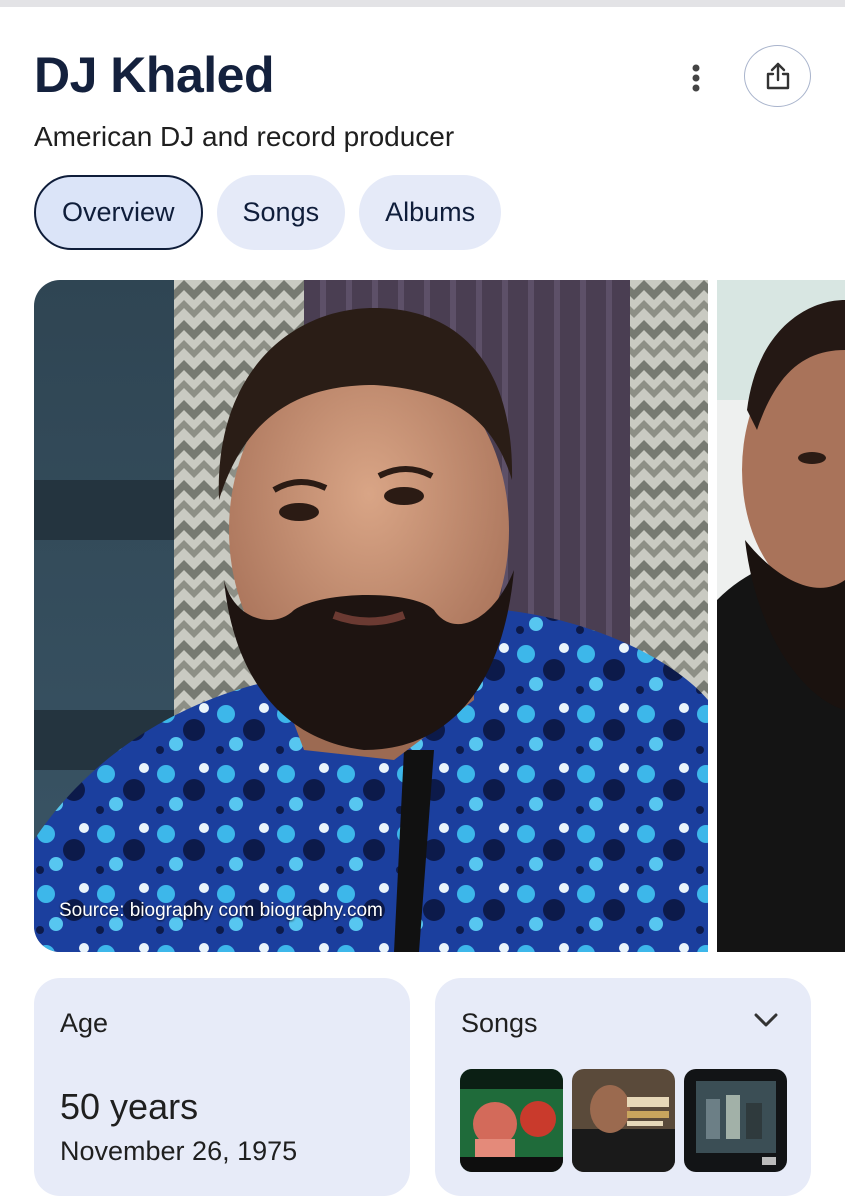 This screenshot has width=845, height=1200. Describe the element at coordinates (222, 1087) in the screenshot. I see `age-card: Age 50 years November 26, 1975` at that location.